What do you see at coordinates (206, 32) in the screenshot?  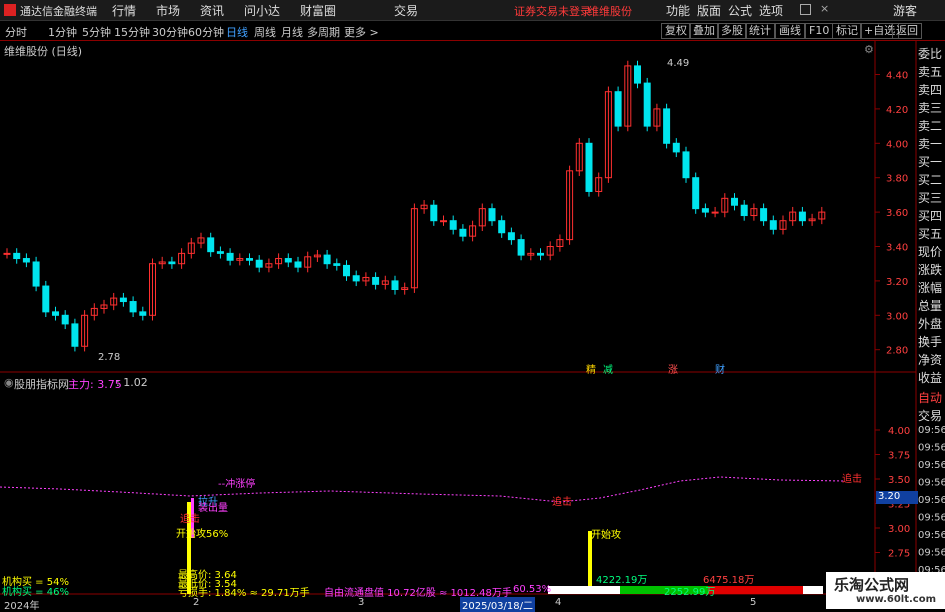 I see `period-60min: 60分钟` at bounding box center [206, 32].